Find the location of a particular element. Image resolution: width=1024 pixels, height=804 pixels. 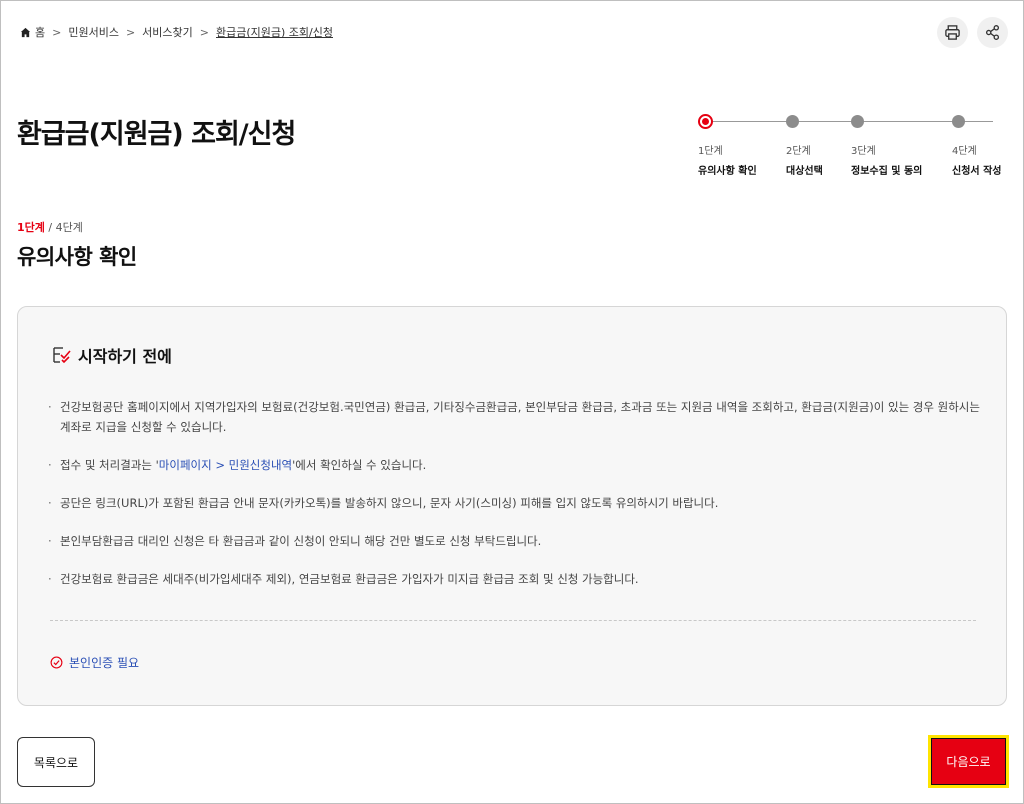

next-button: 다음으로 is located at coordinates (968, 761).